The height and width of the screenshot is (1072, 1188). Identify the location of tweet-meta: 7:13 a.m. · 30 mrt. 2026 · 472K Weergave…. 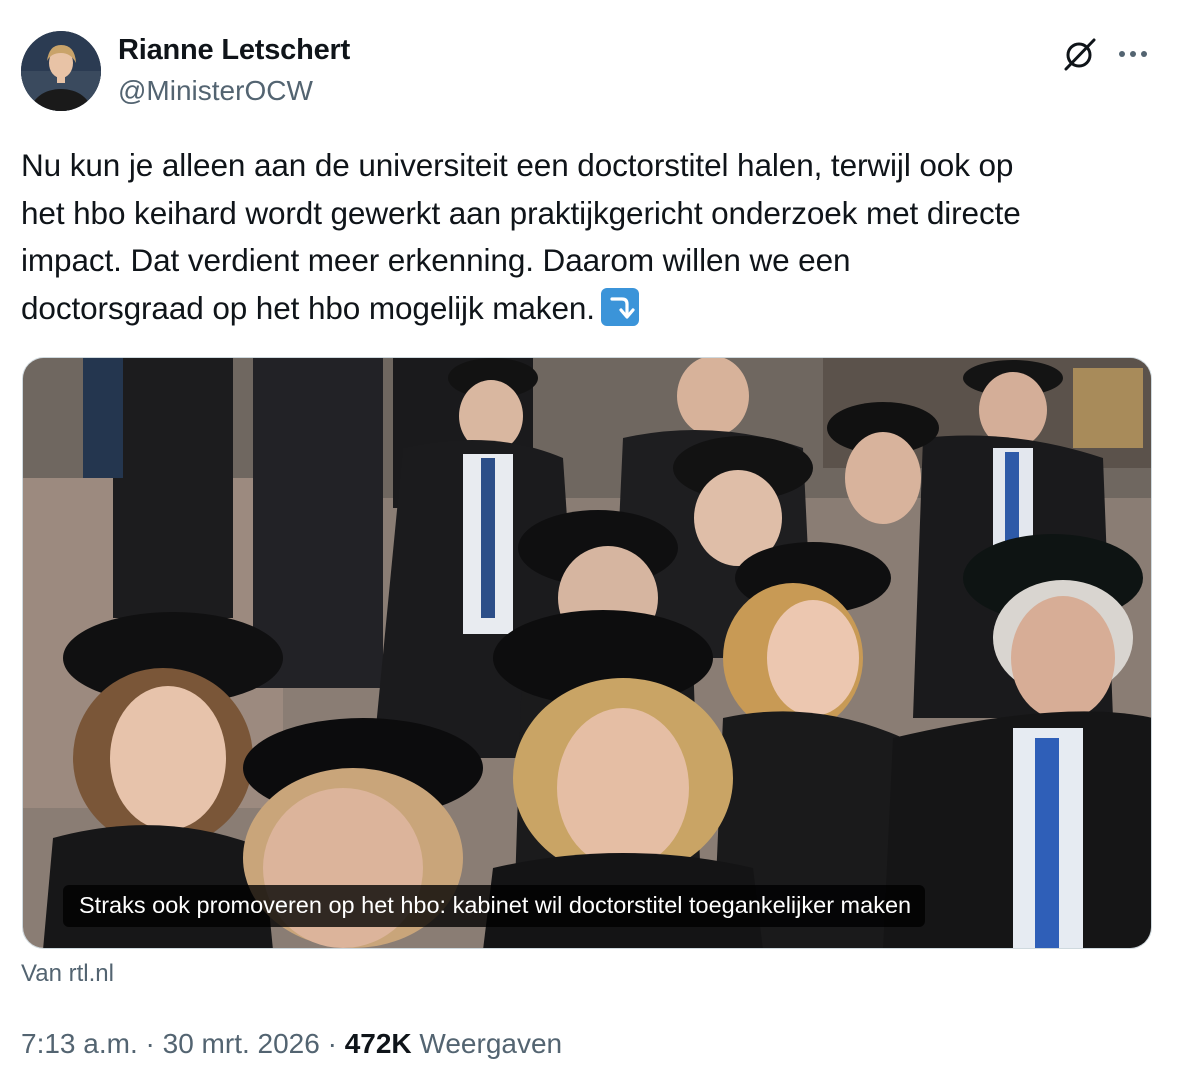
(291, 1044).